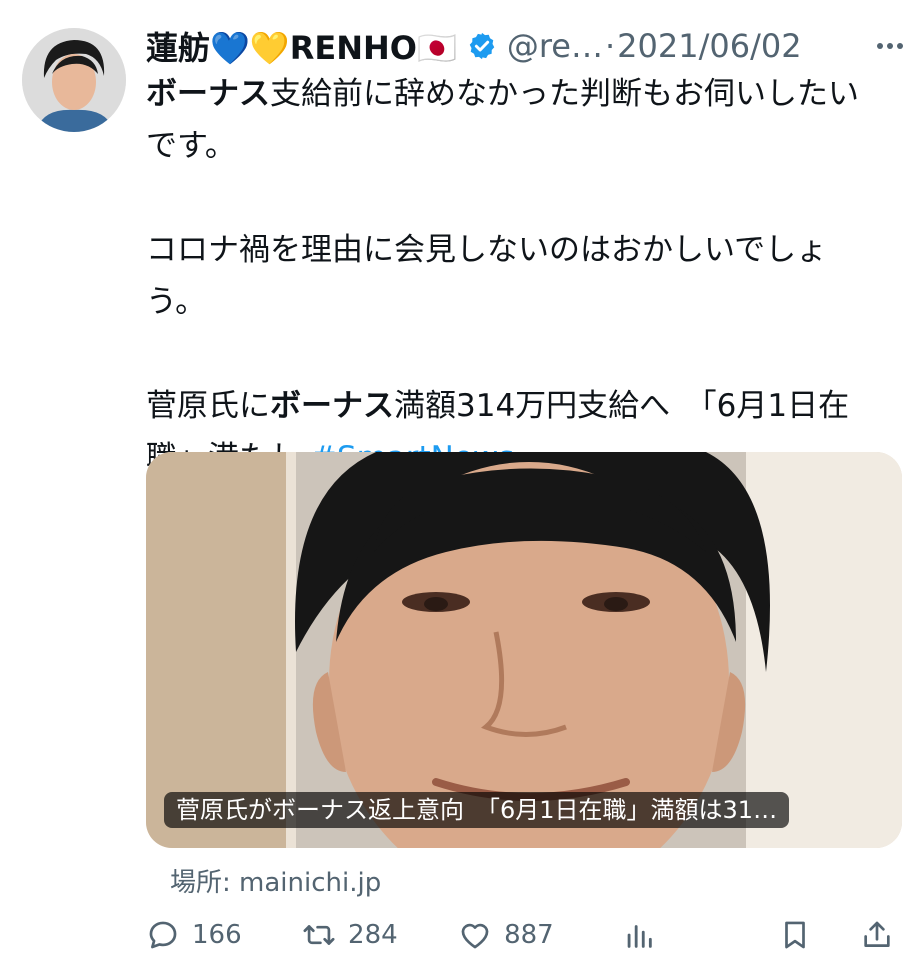  I want to click on repost-button: 284, so click(380, 935).